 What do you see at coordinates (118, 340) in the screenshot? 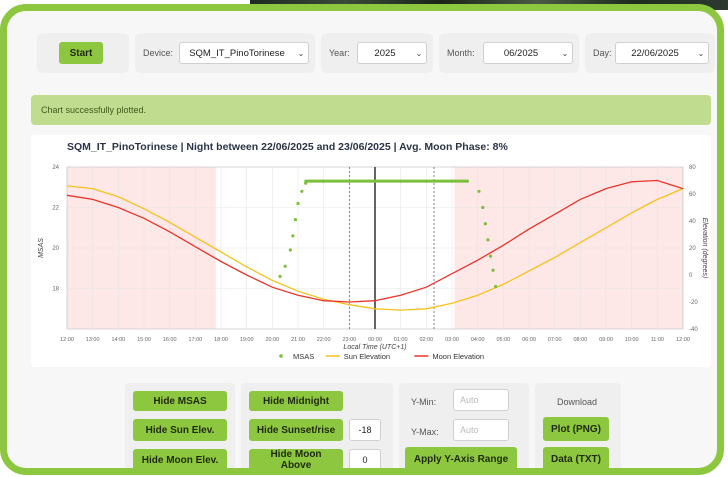
I see `x-tick-label: 14:00` at bounding box center [118, 340].